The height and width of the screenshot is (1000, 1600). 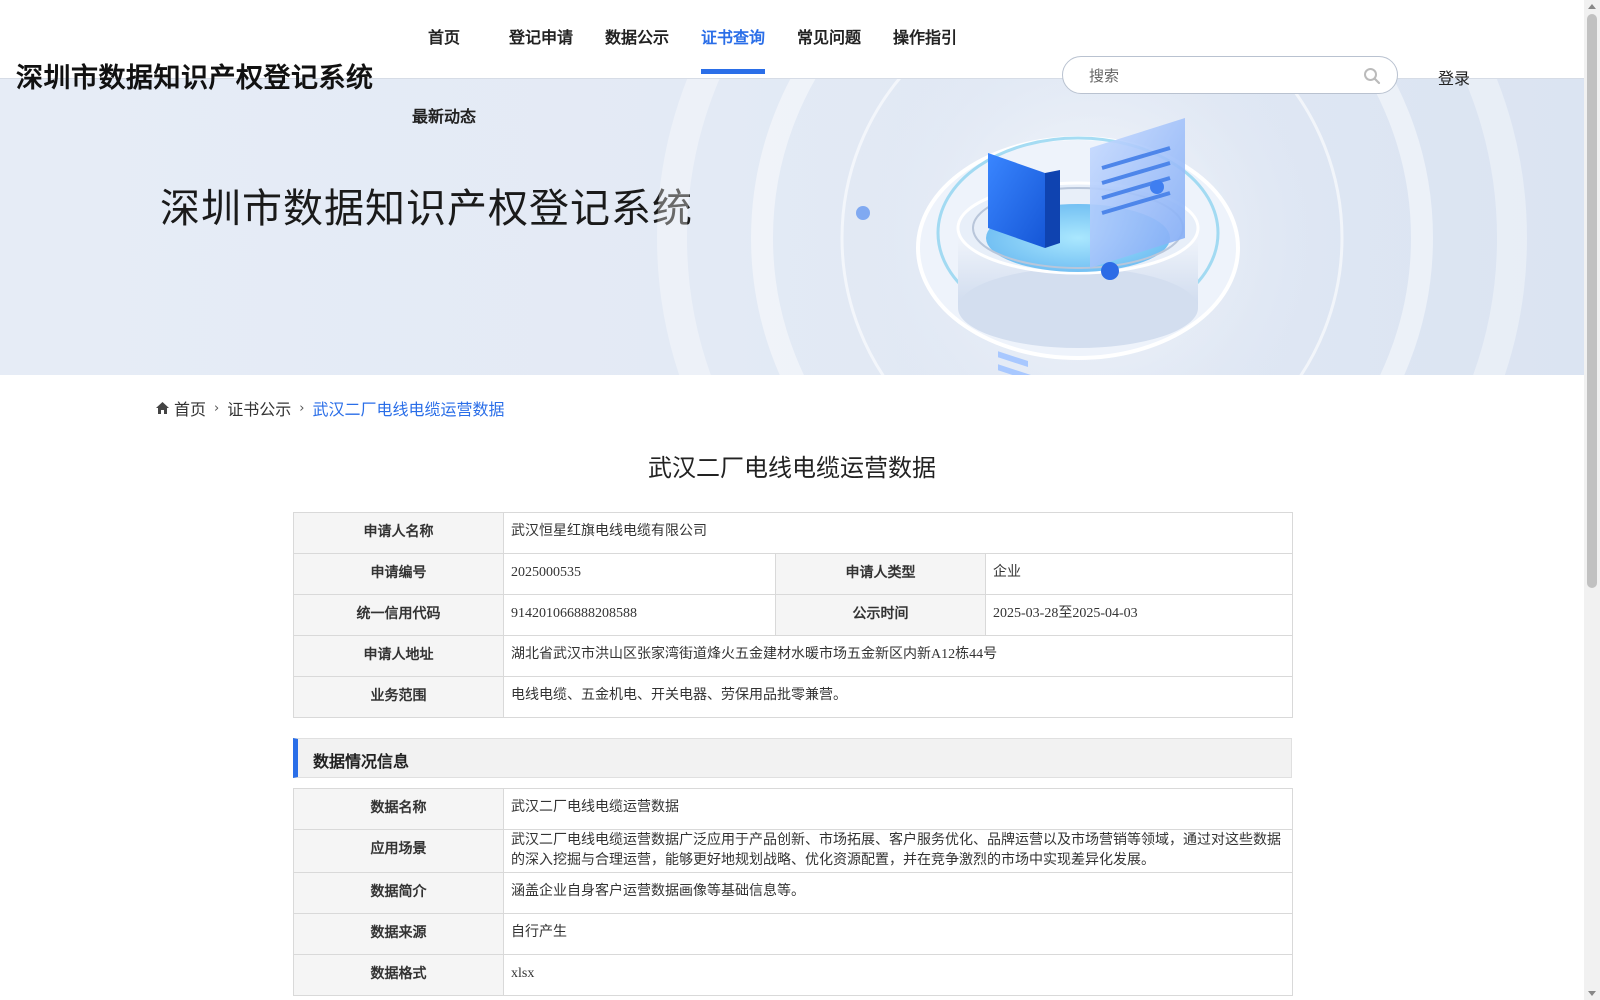 What do you see at coordinates (259, 408) in the screenshot?
I see `breadcrumb-certificate-publicity: 证书公示` at bounding box center [259, 408].